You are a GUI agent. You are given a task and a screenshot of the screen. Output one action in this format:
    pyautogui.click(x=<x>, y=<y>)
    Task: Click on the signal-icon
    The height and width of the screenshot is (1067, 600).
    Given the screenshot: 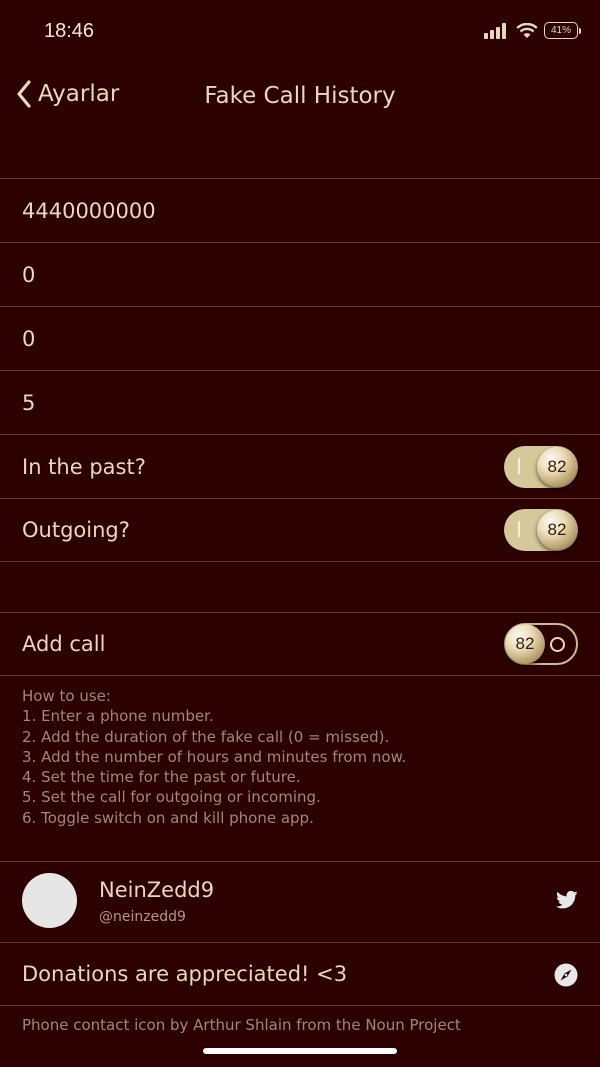 What is the action you would take?
    pyautogui.click(x=495, y=30)
    